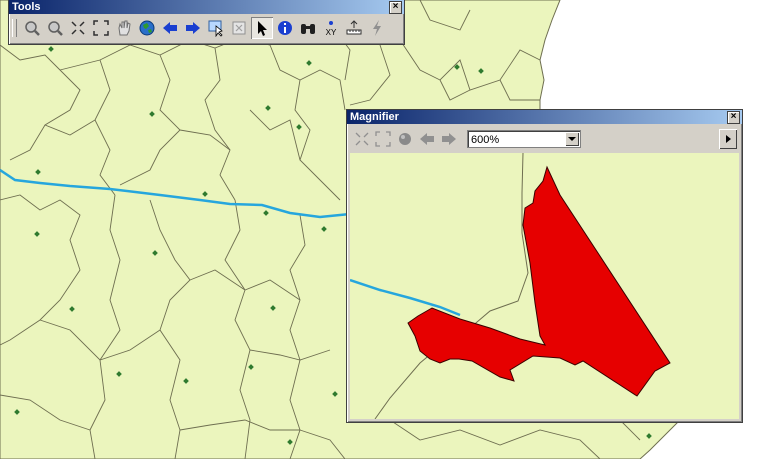 This screenshot has height=459, width=760. I want to click on zoom-dropdown-button, so click(572, 139).